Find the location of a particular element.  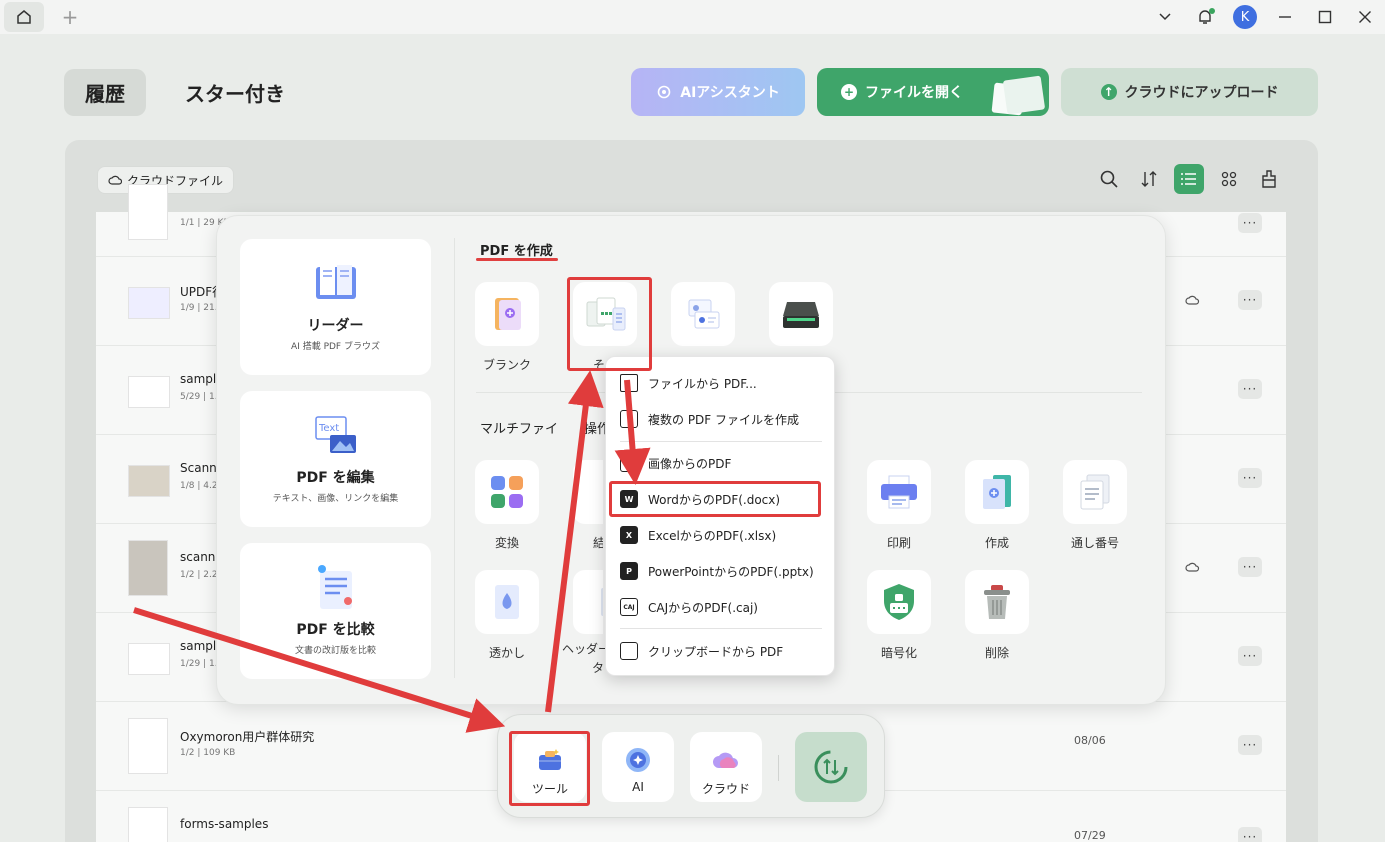

caj-icon: CAJ is located at coordinates (629, 607).